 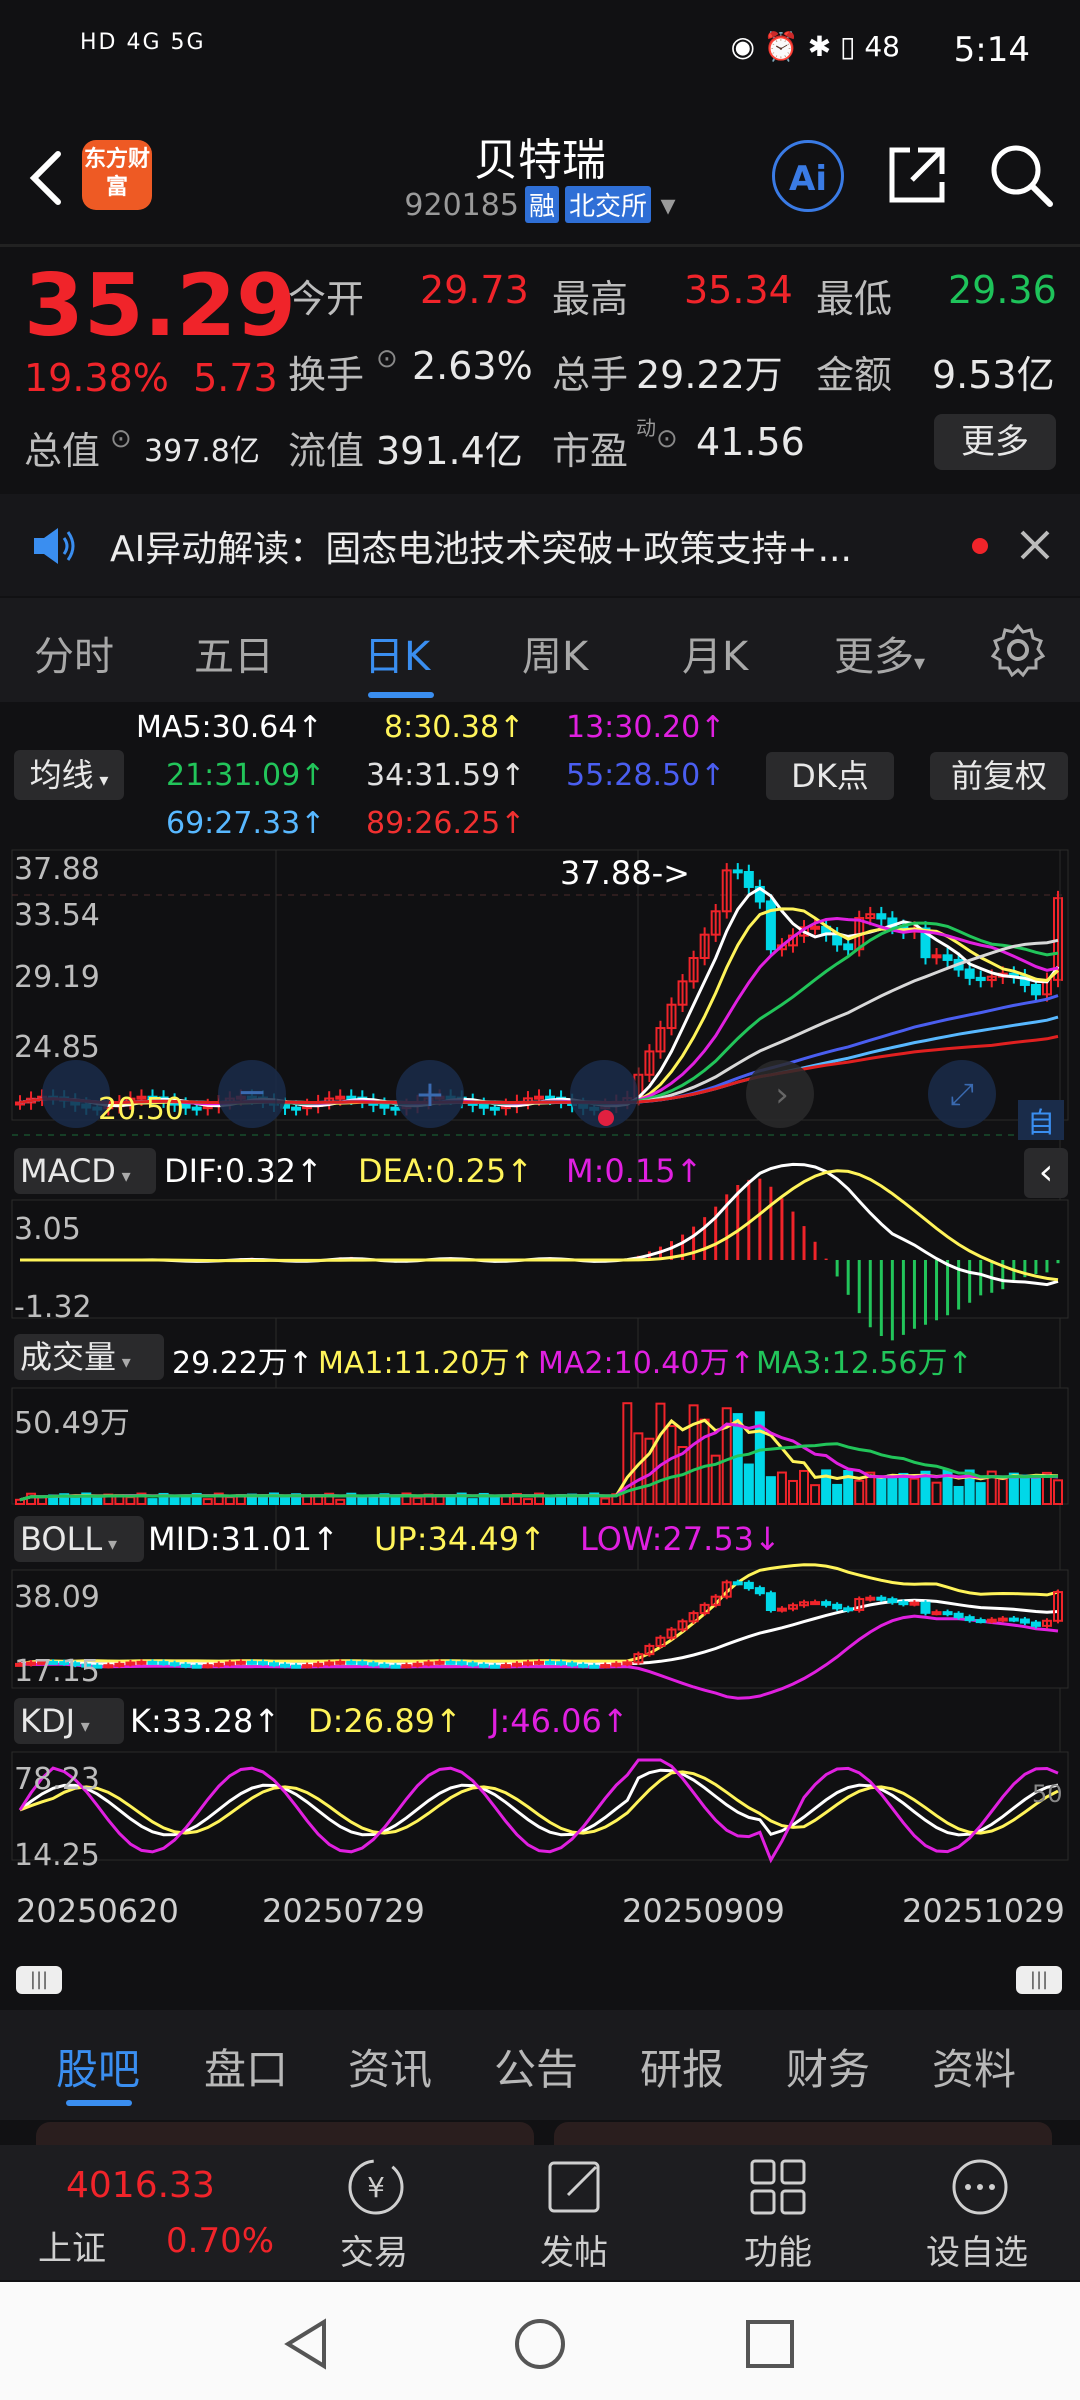 What do you see at coordinates (1018, 650) in the screenshot?
I see `gear-icon` at bounding box center [1018, 650].